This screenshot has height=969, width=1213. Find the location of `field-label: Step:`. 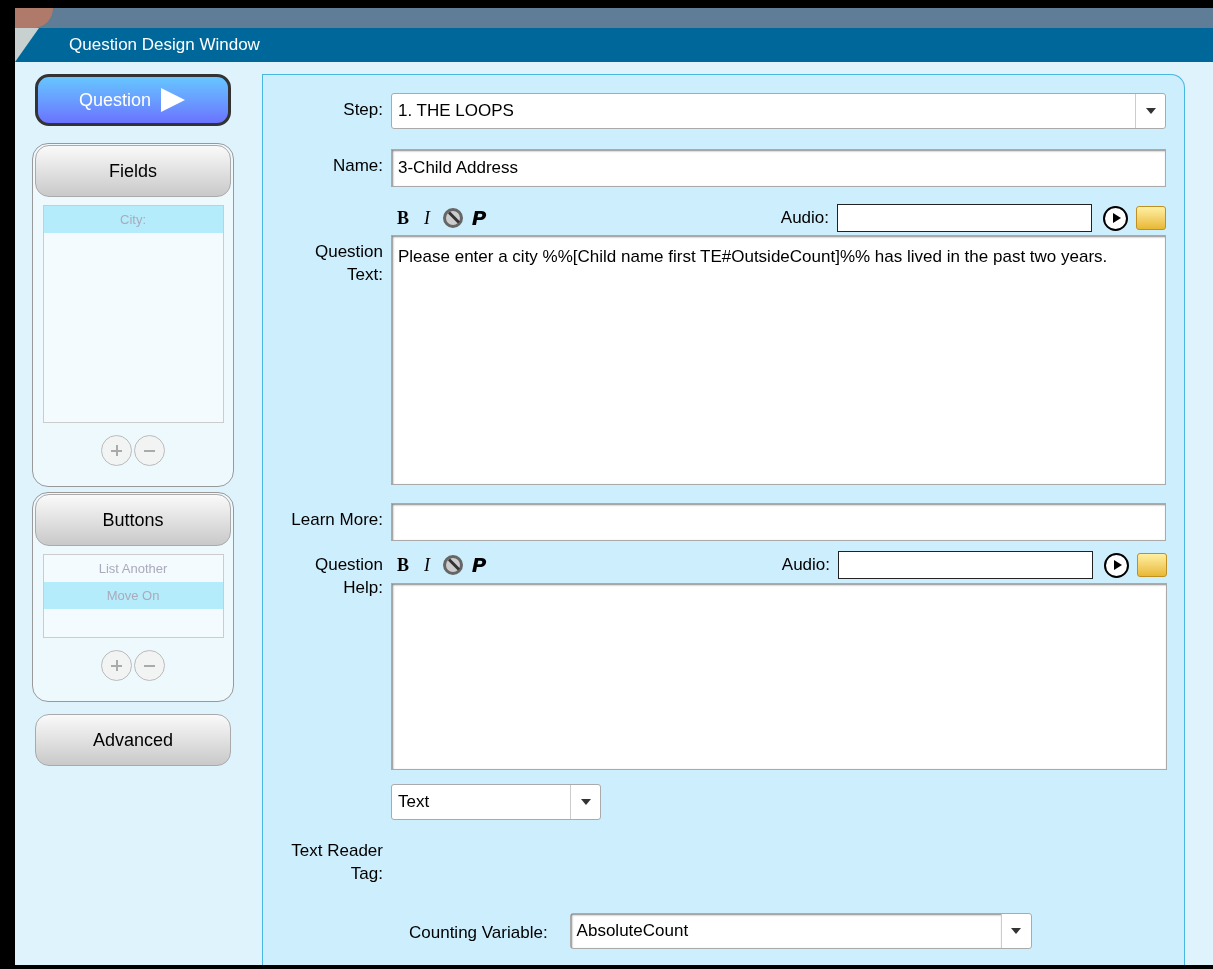

field-label: Step: is located at coordinates (363, 109).